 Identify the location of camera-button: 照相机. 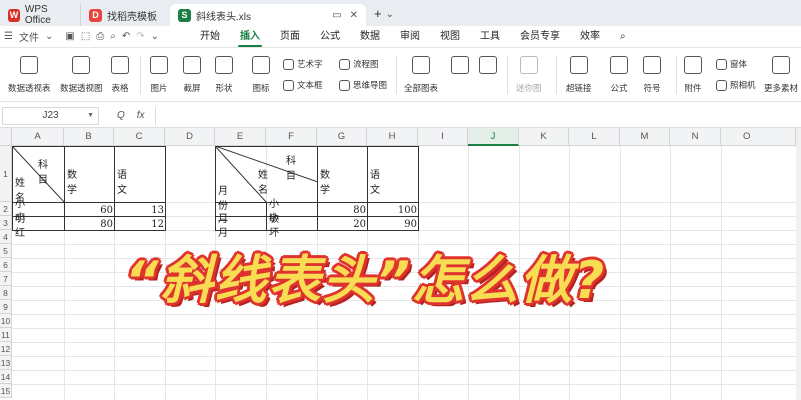
(736, 85).